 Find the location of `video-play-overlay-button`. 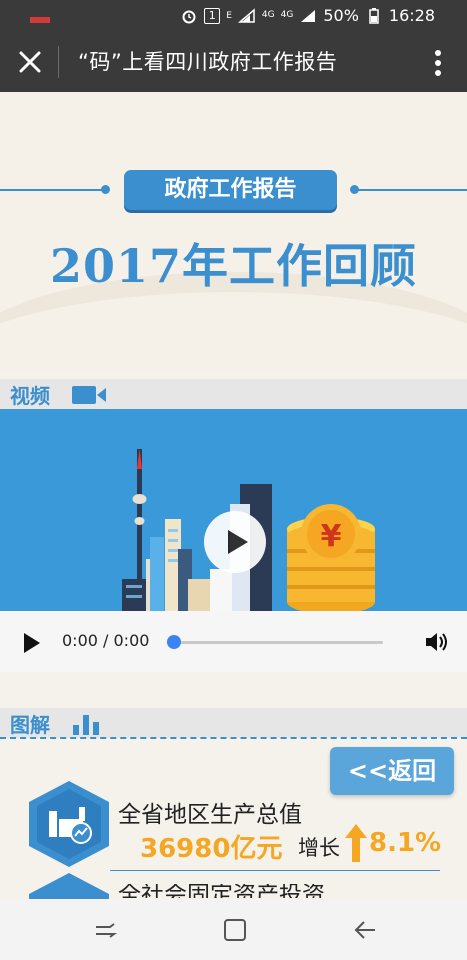

video-play-overlay-button is located at coordinates (235, 542).